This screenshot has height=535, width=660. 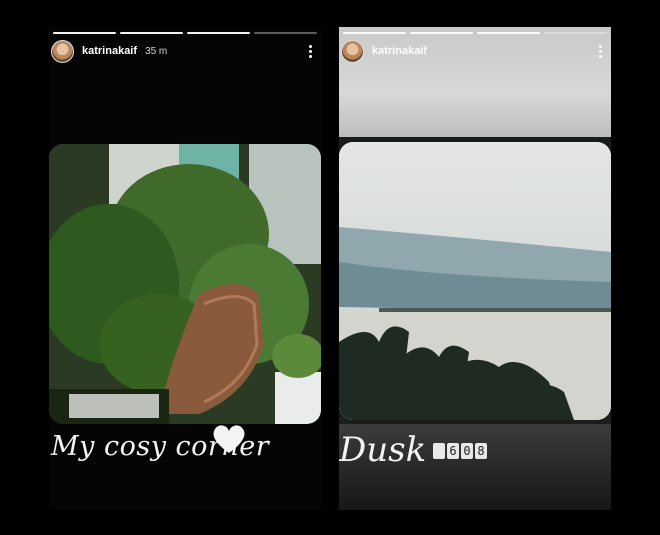 I want to click on time-digit: 8, so click(x=481, y=451).